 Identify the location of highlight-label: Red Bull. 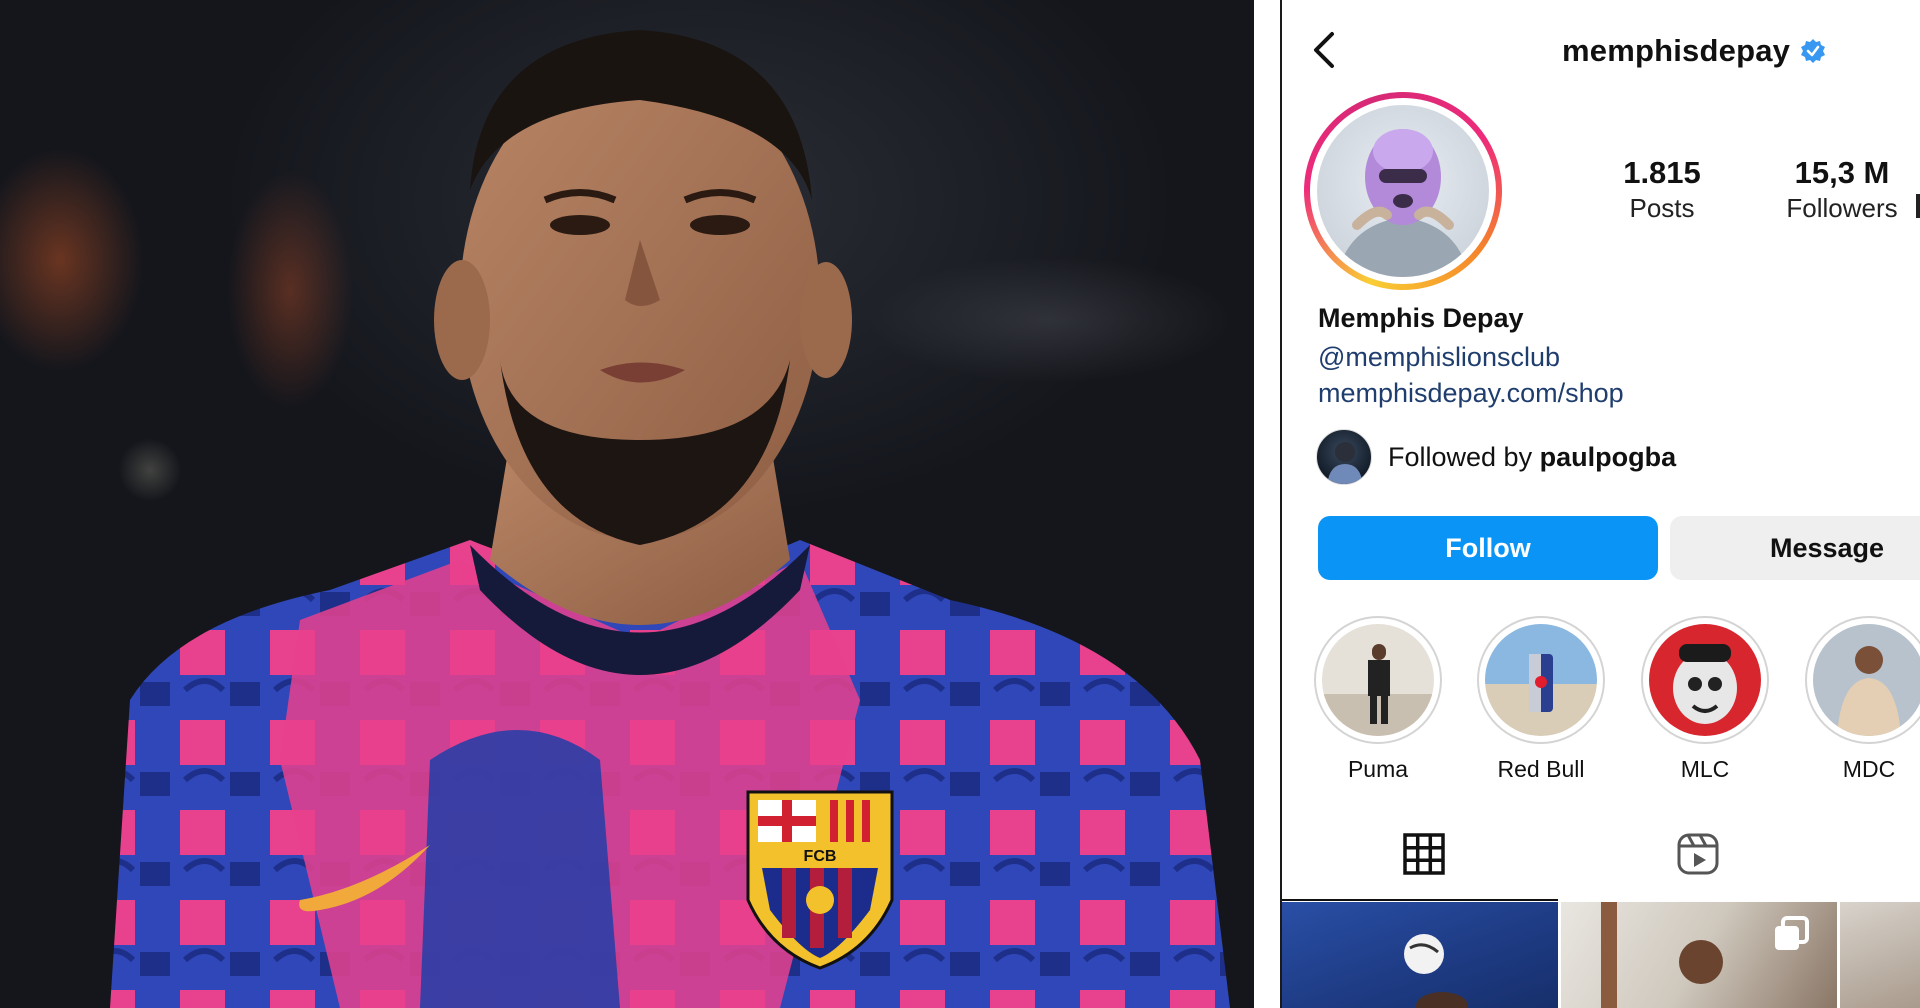
(1541, 769).